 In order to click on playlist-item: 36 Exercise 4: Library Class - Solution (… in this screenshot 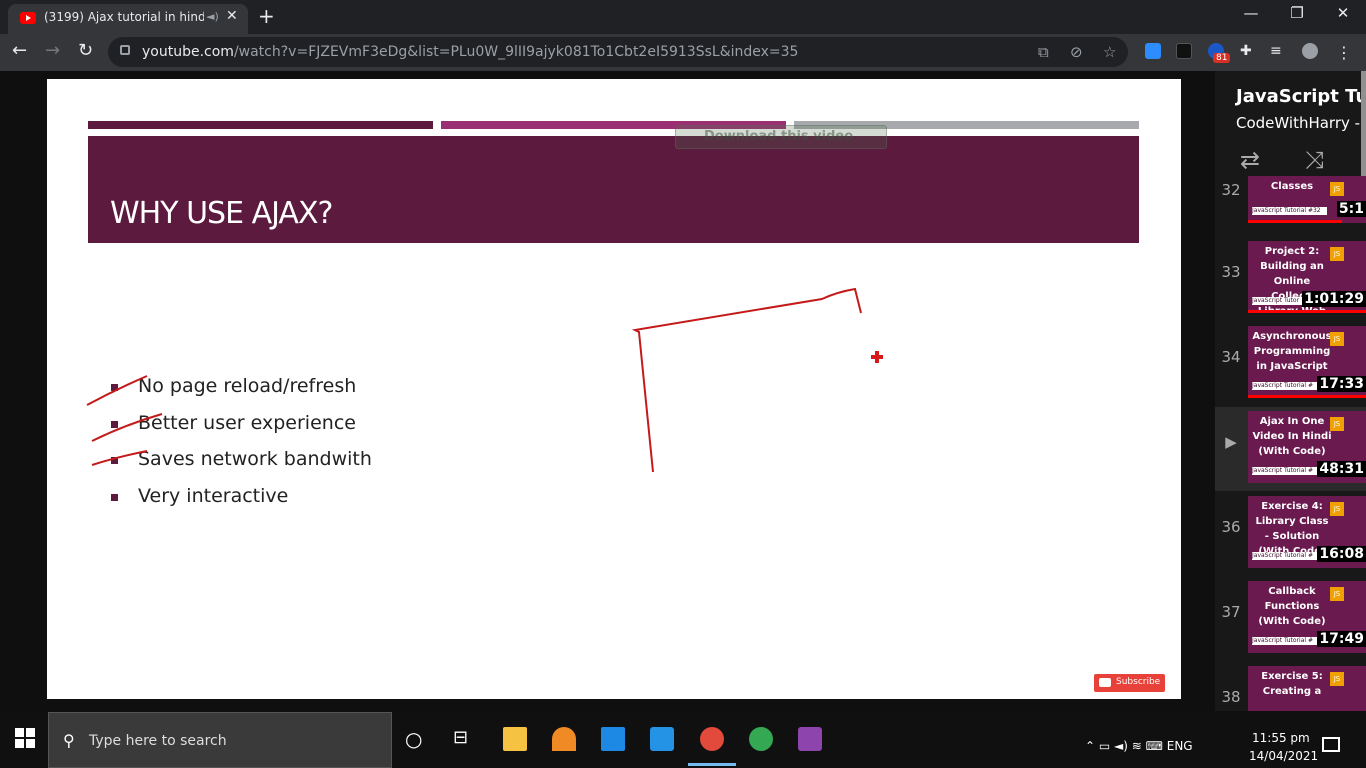, I will do `click(1290, 534)`.